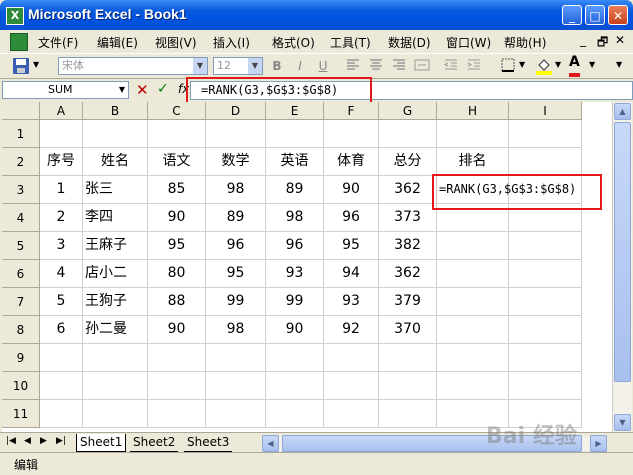  I want to click on column-header-i: I, so click(545, 111).